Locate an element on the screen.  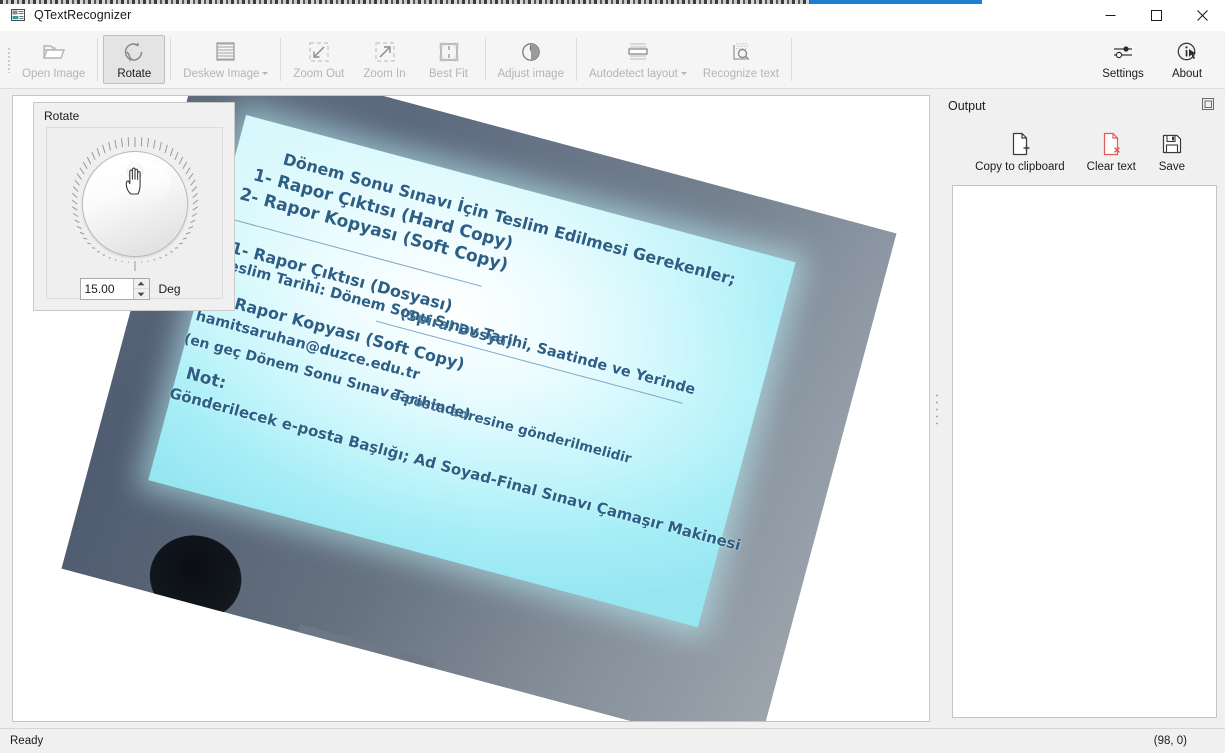
rotation-spinbox is located at coordinates (114, 289).